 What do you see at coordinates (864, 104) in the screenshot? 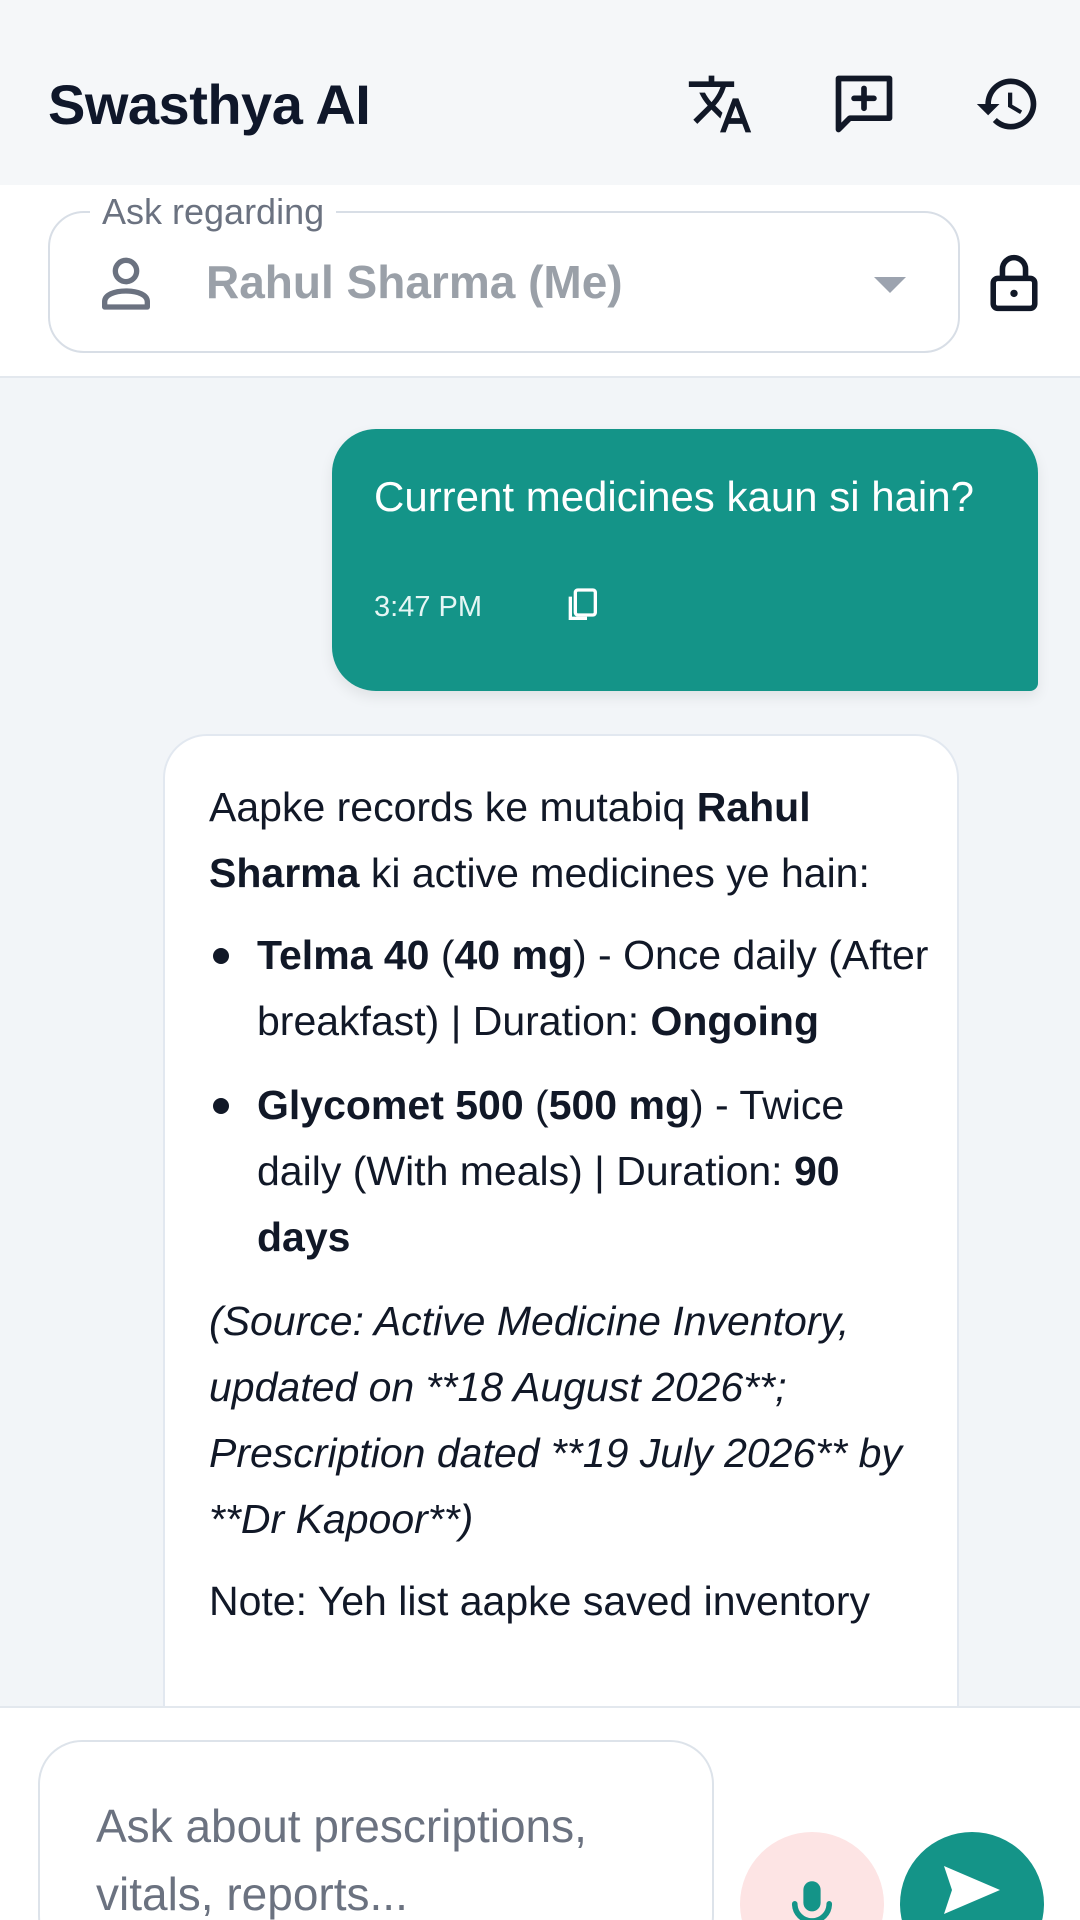
I see `new-chat-icon` at bounding box center [864, 104].